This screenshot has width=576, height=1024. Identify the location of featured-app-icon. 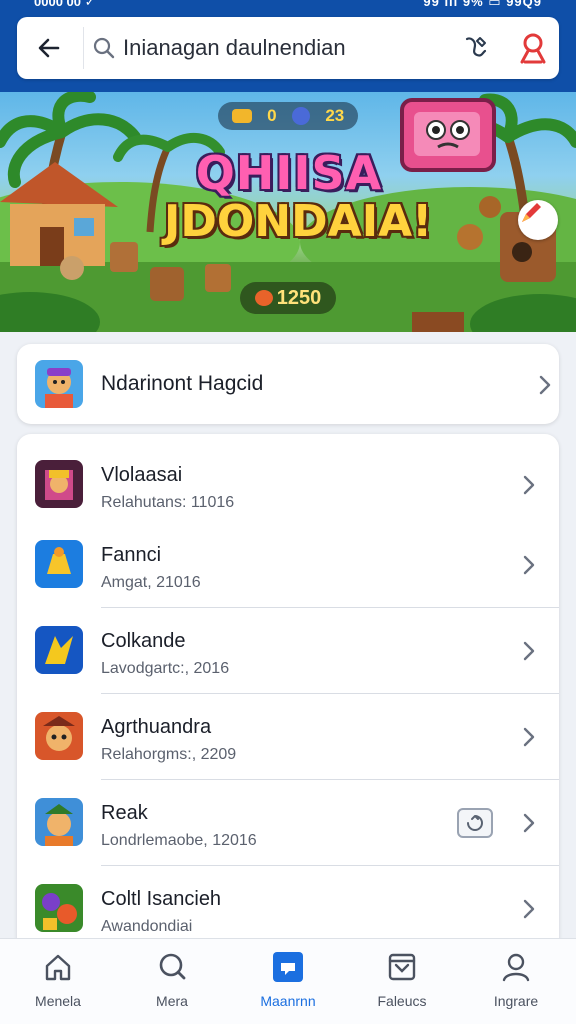
(59, 384).